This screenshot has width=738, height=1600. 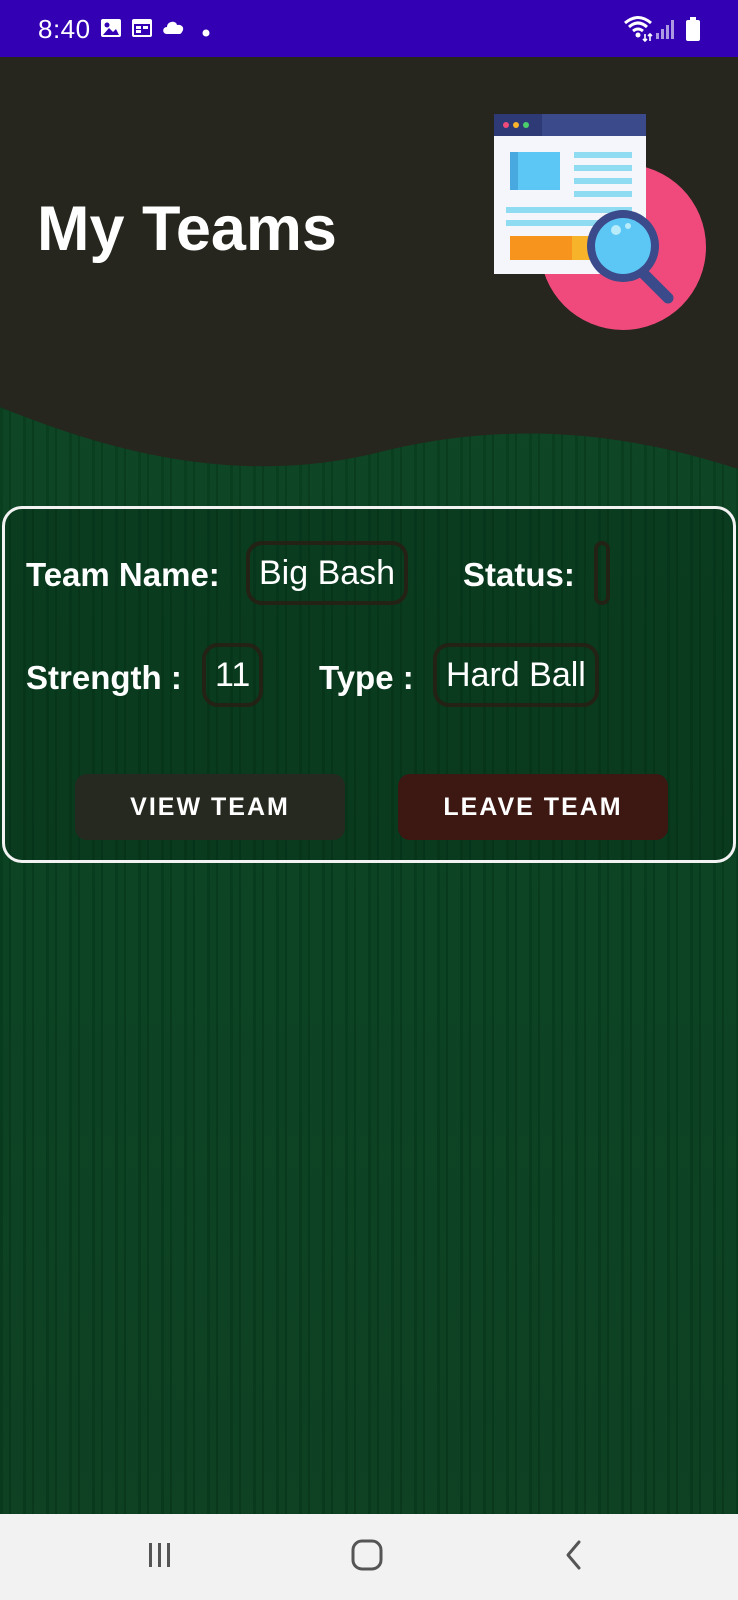 I want to click on calendar-icon, so click(x=142, y=30).